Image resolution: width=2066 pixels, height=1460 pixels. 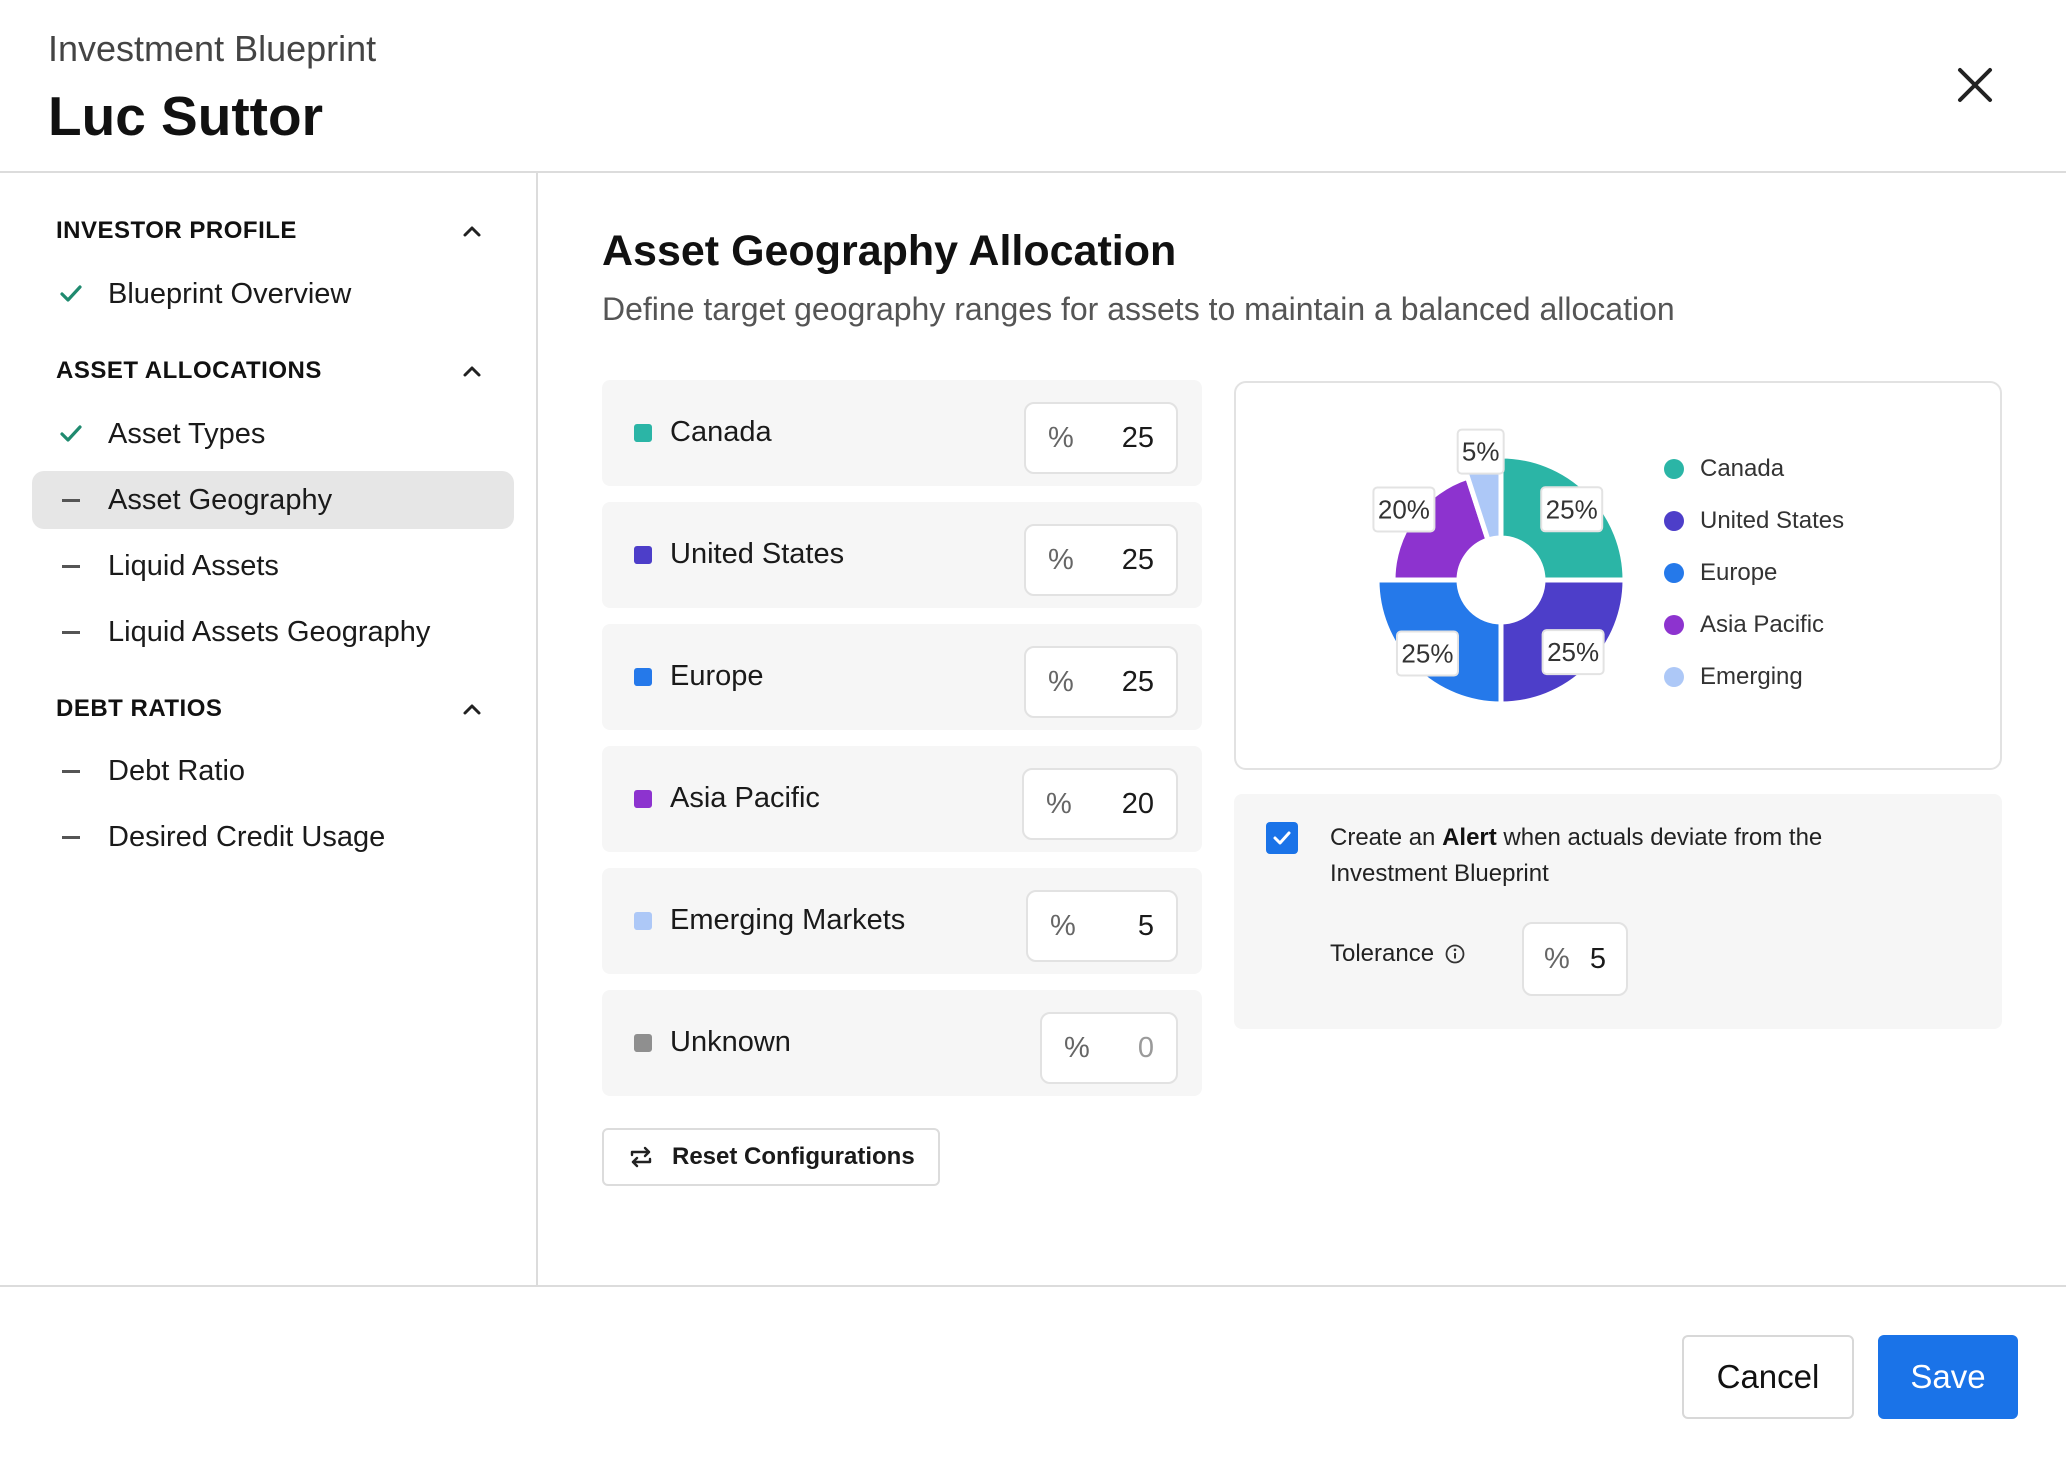 What do you see at coordinates (1500, 567) in the screenshot?
I see `allocation-pie-chart: 25% 25% 25% 20% 5%` at bounding box center [1500, 567].